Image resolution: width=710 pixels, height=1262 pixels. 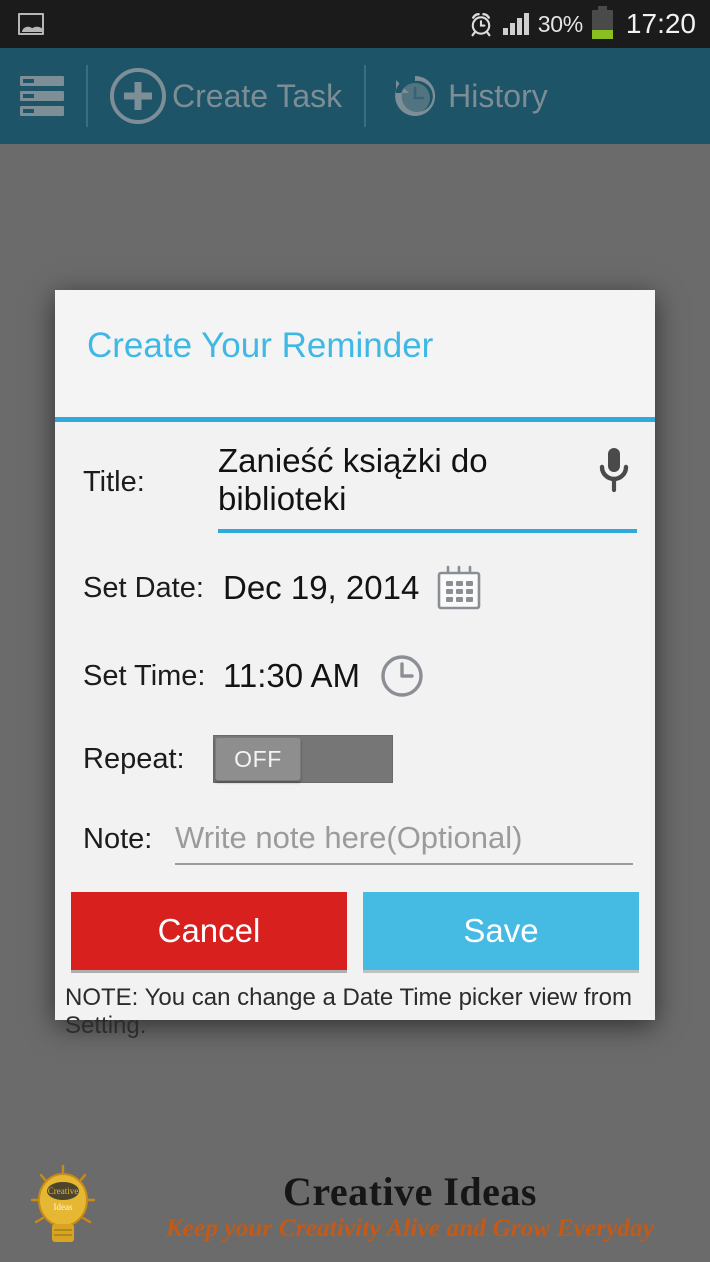 What do you see at coordinates (498, 95) in the screenshot?
I see `history-label: History` at bounding box center [498, 95].